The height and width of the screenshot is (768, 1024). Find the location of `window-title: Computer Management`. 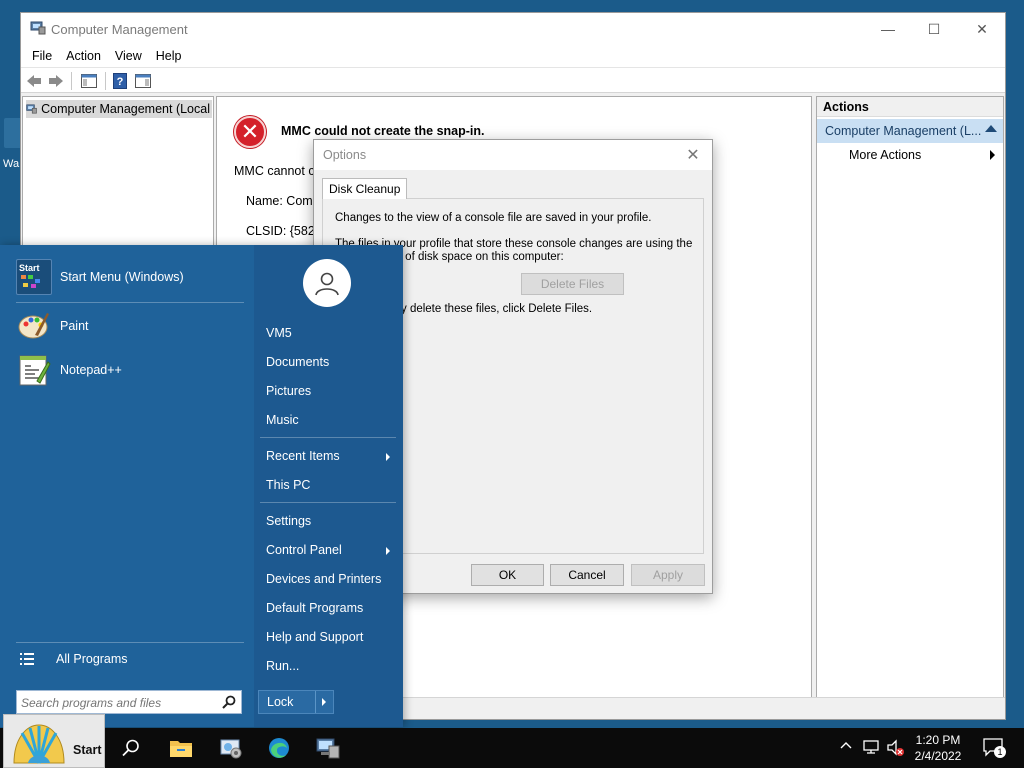

window-title: Computer Management is located at coordinates (119, 29).